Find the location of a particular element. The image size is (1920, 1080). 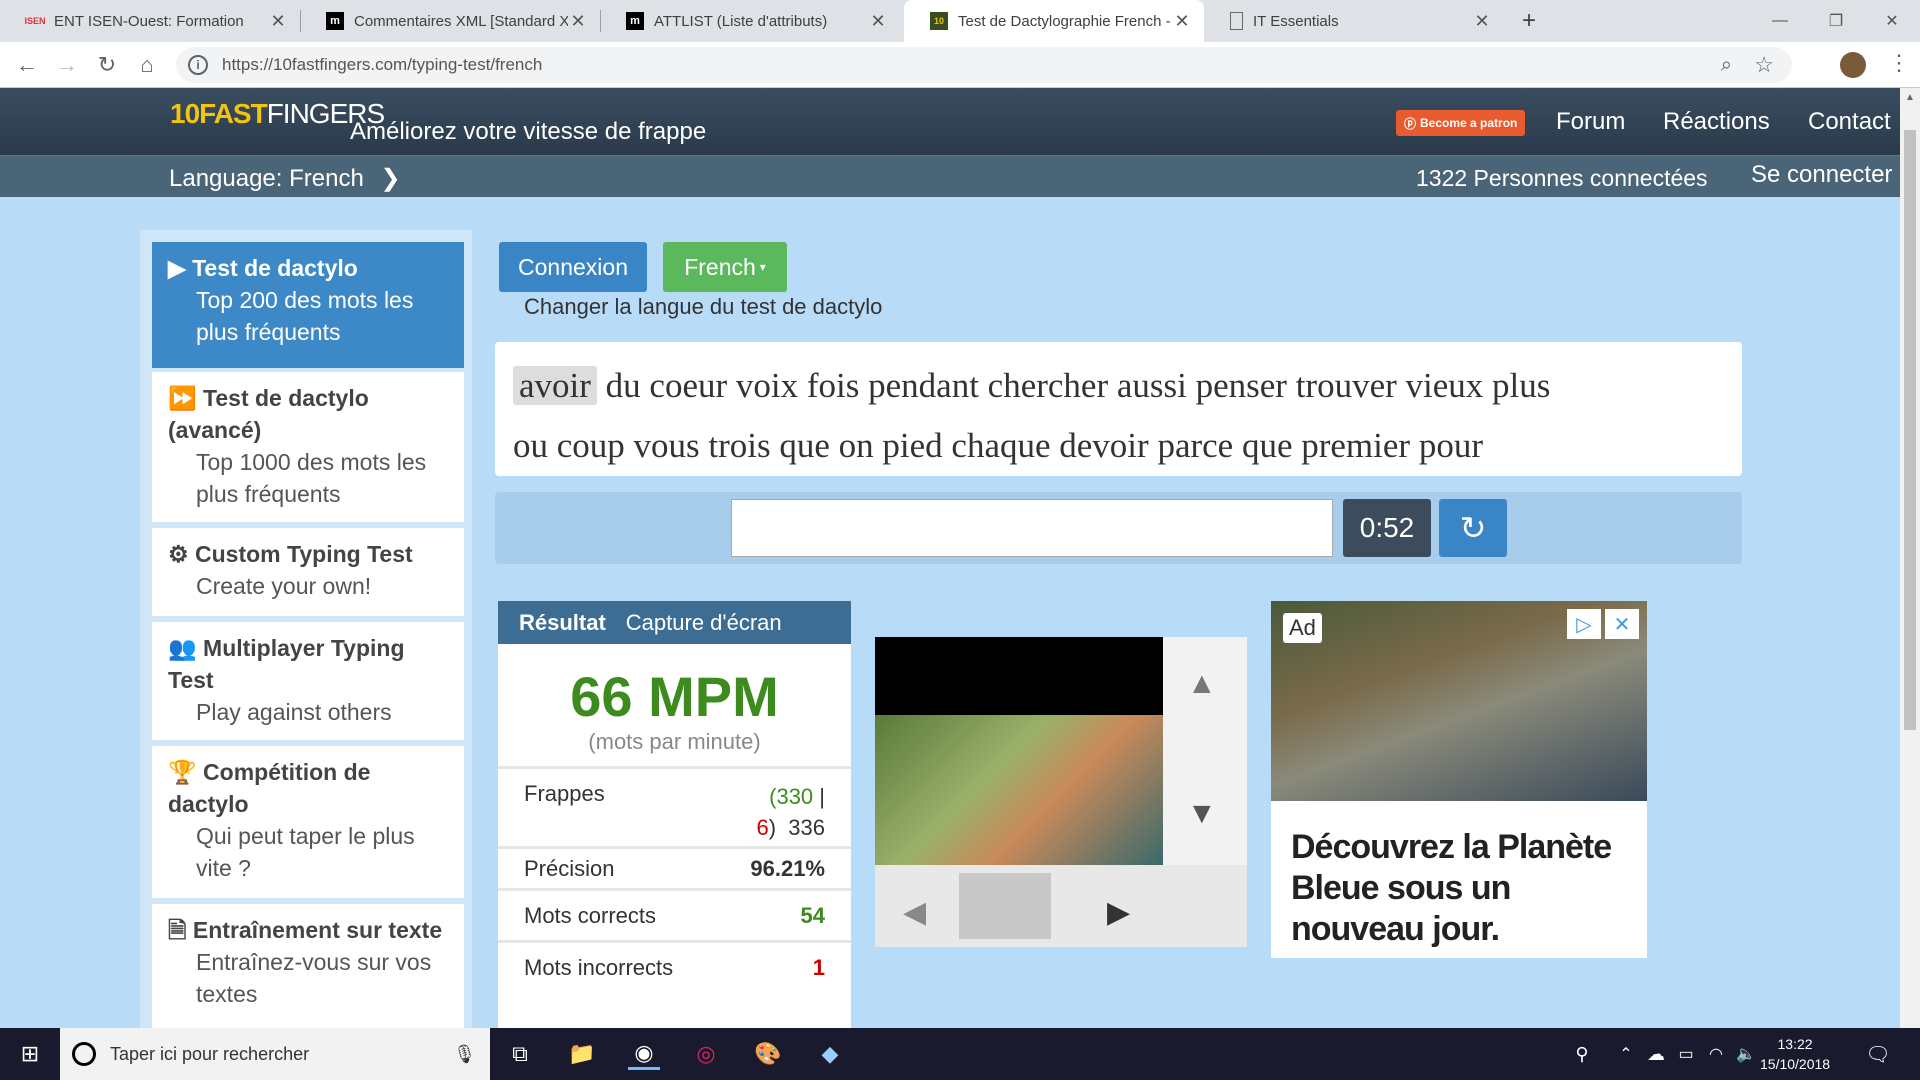

zoom-icon: ⌕ is located at coordinates (1726, 65).